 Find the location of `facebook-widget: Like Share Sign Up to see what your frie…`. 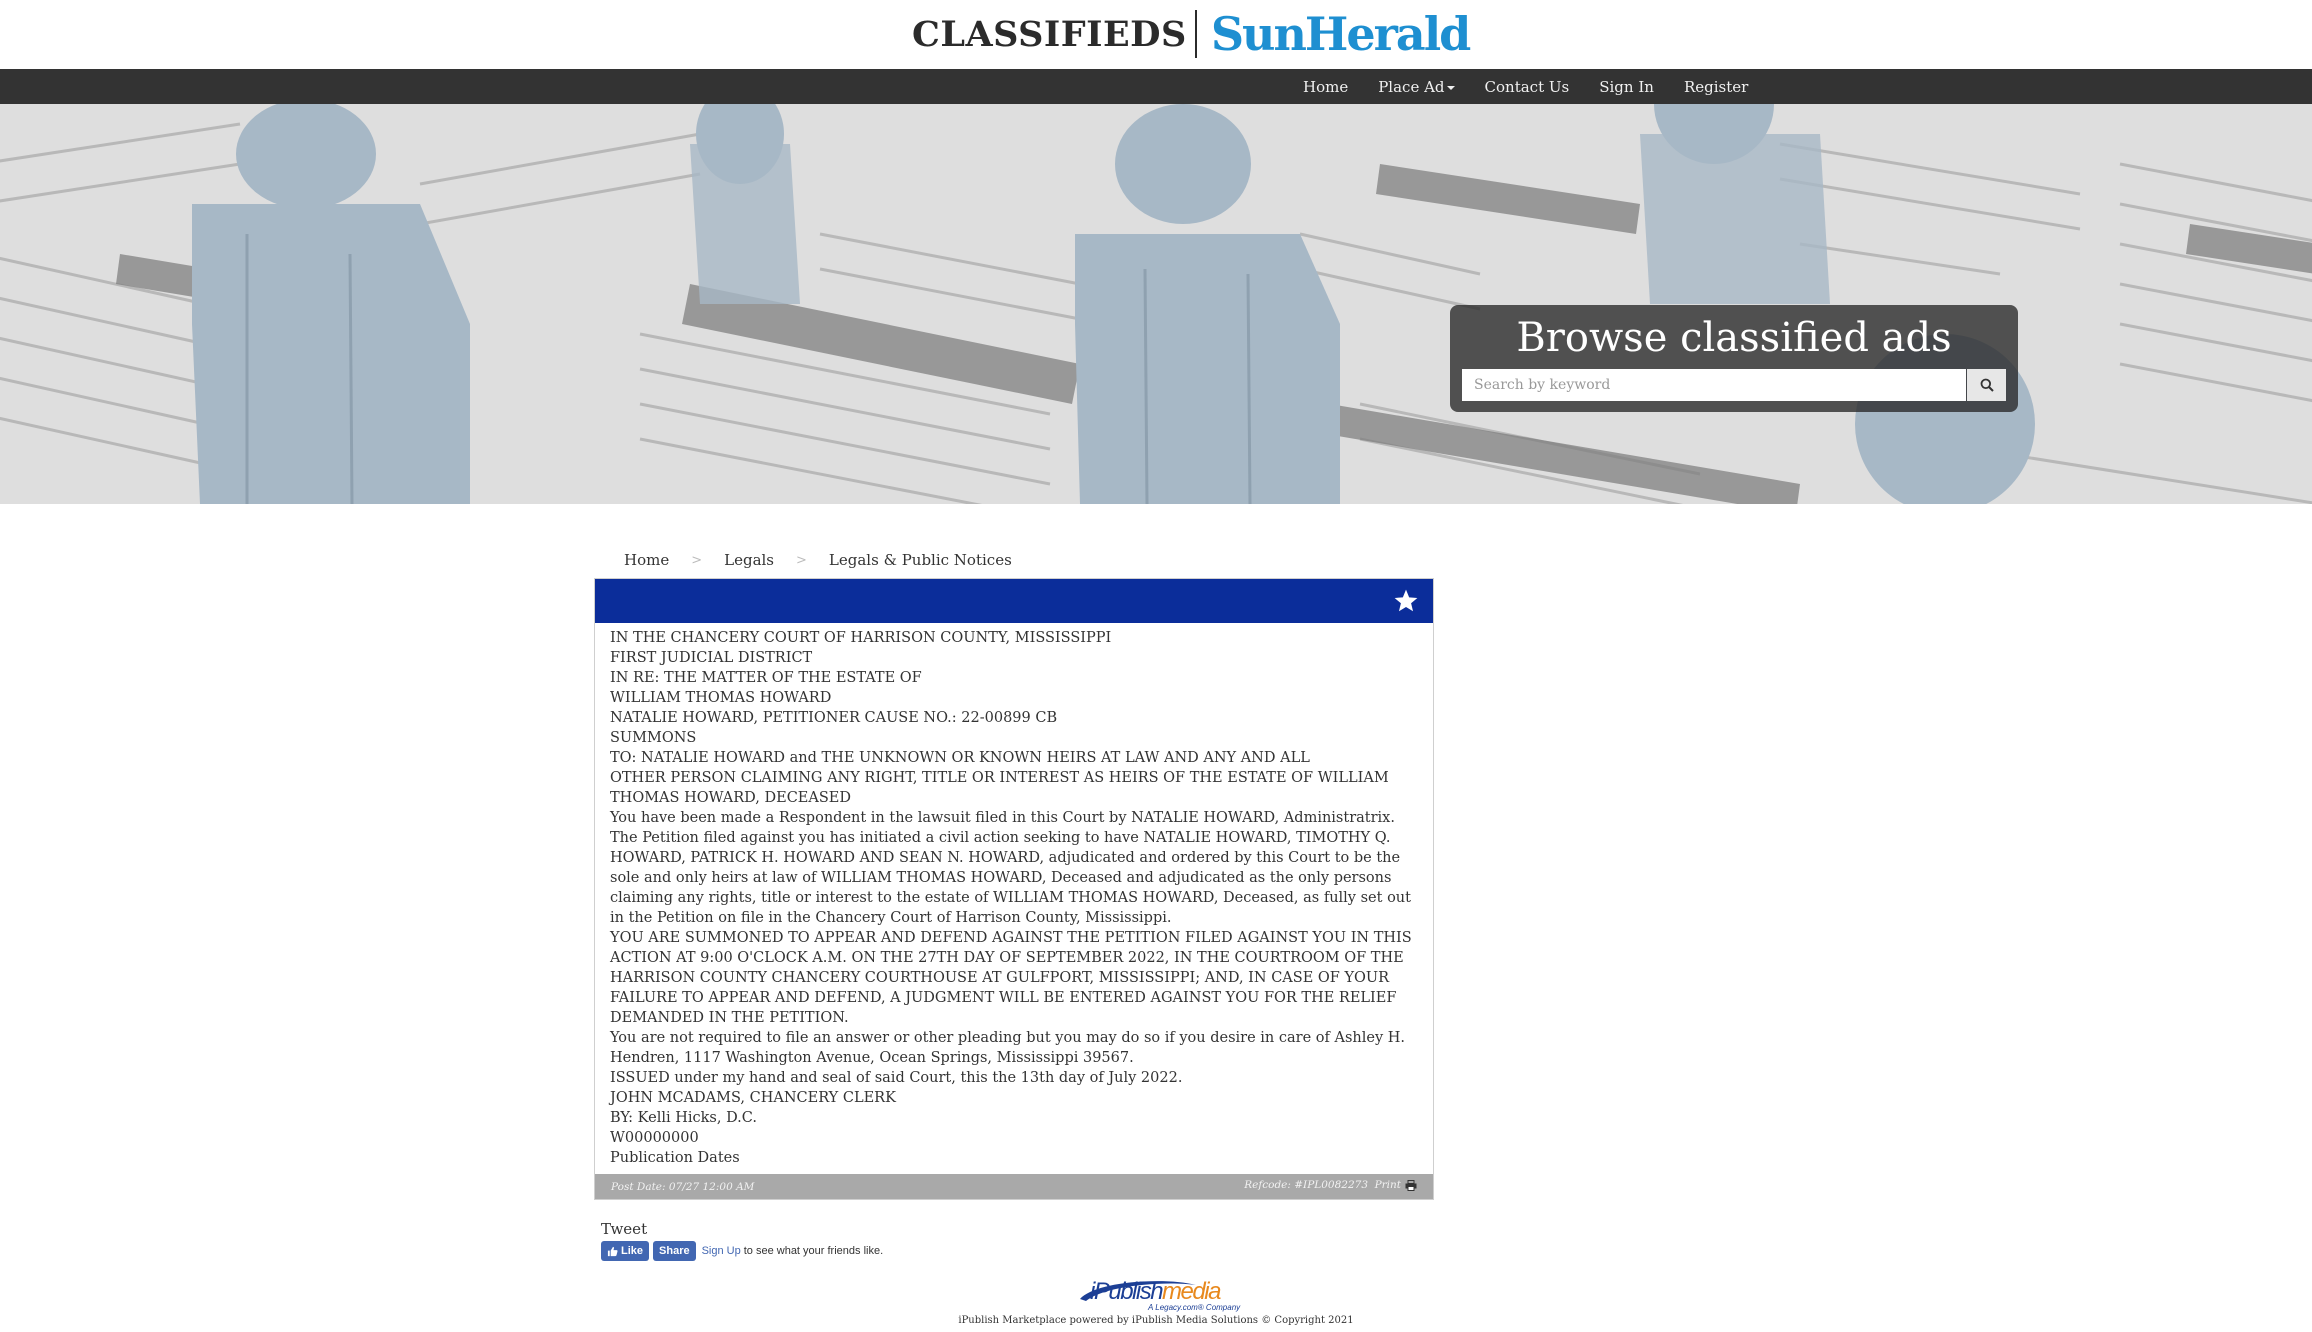

facebook-widget: Like Share Sign Up to see what your frie… is located at coordinates (742, 1251).